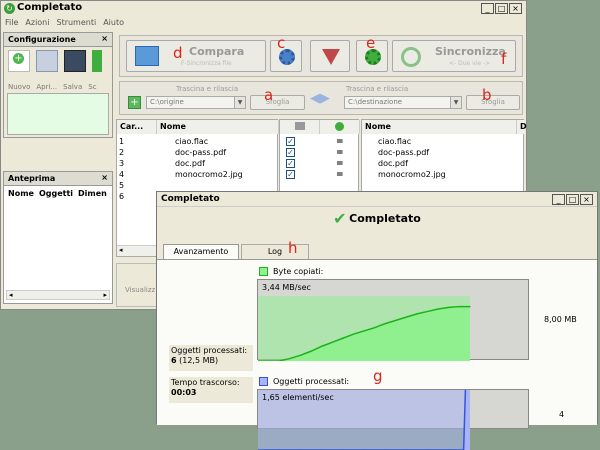  I want to click on save-config-icon, so click(75, 61).